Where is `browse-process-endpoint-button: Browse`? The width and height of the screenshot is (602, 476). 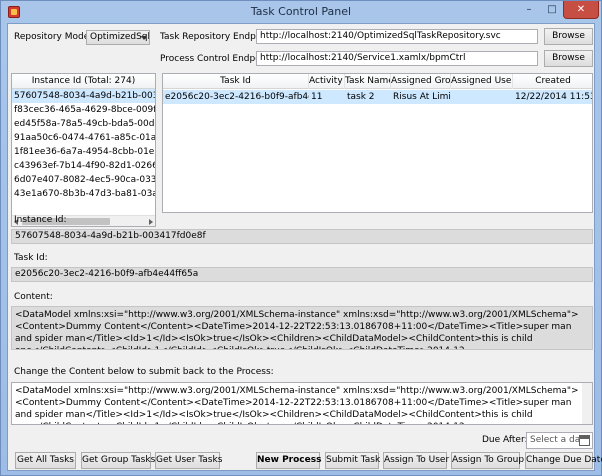
browse-process-endpoint-button: Browse is located at coordinates (568, 58).